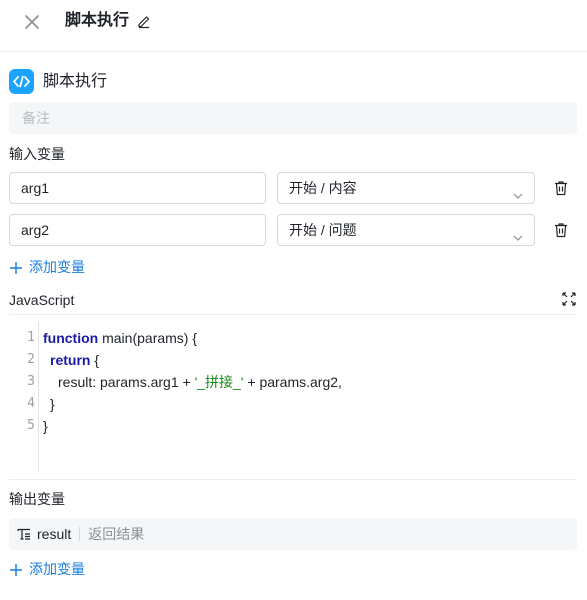 The height and width of the screenshot is (600, 587). I want to click on code-line: function main(params) {, so click(120, 338).